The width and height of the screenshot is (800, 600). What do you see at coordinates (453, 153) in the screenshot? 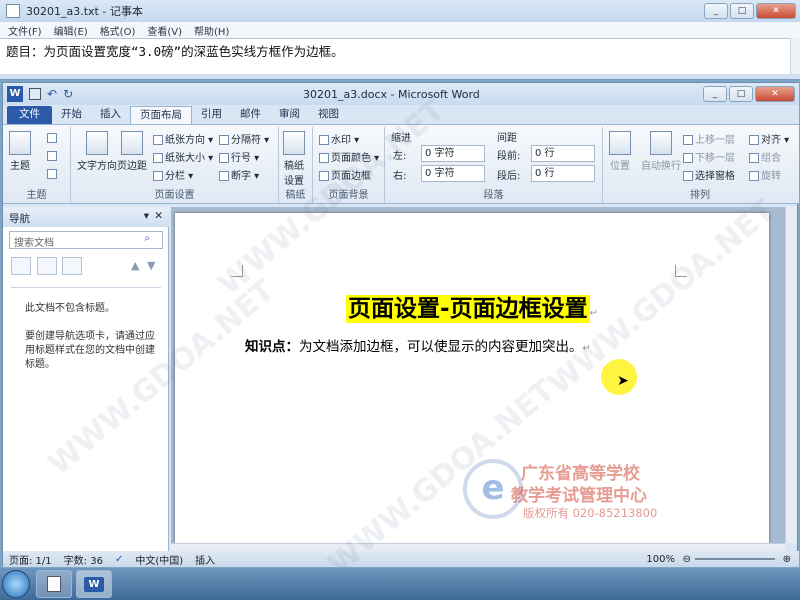
I see `indent-left-input: 0 字符` at bounding box center [453, 153].